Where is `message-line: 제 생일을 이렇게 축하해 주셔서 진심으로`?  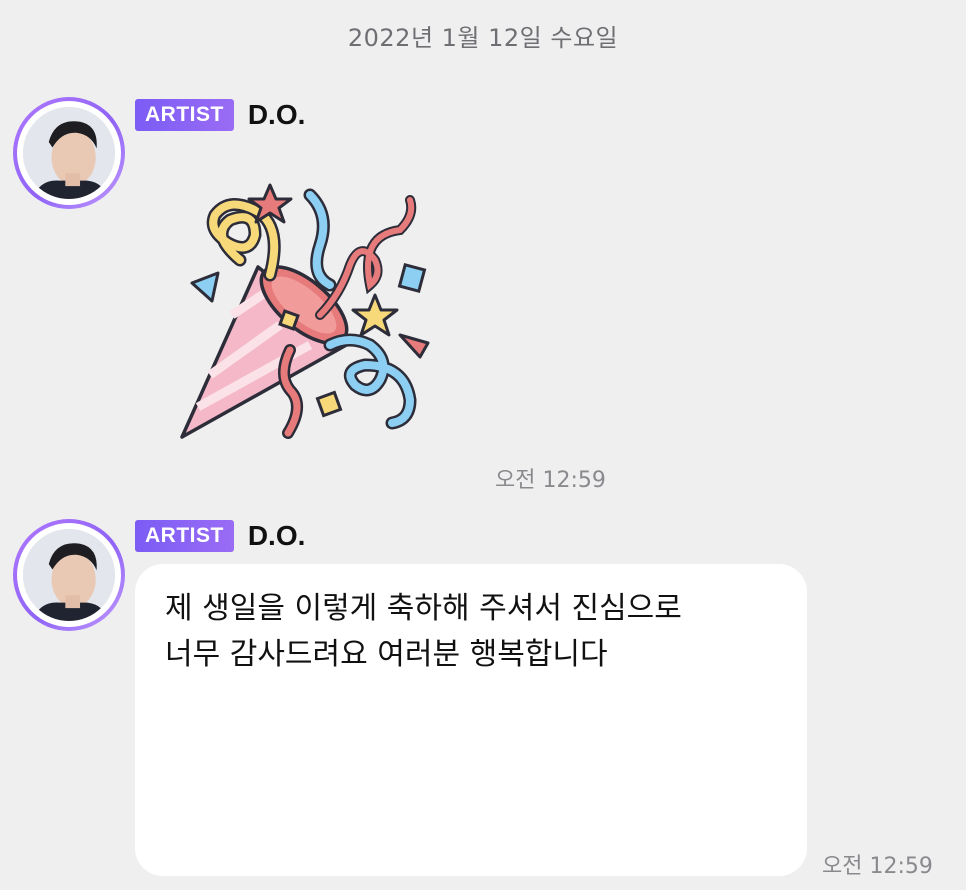 message-line: 제 생일을 이렇게 축하해 주셔서 진심으로 is located at coordinates (423, 608).